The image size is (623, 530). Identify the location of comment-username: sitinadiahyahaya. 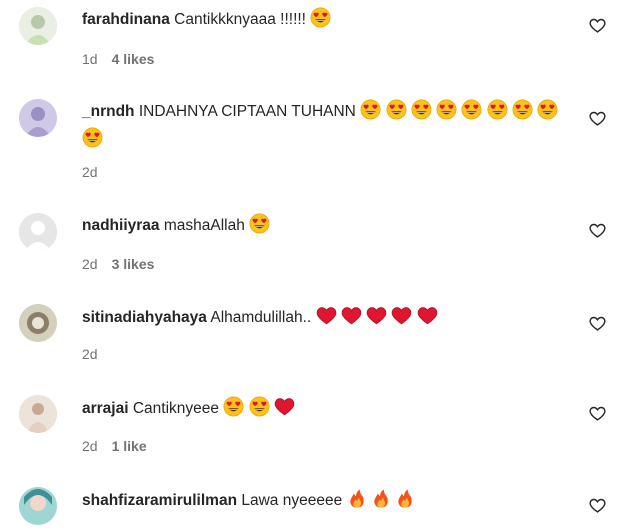
(144, 317).